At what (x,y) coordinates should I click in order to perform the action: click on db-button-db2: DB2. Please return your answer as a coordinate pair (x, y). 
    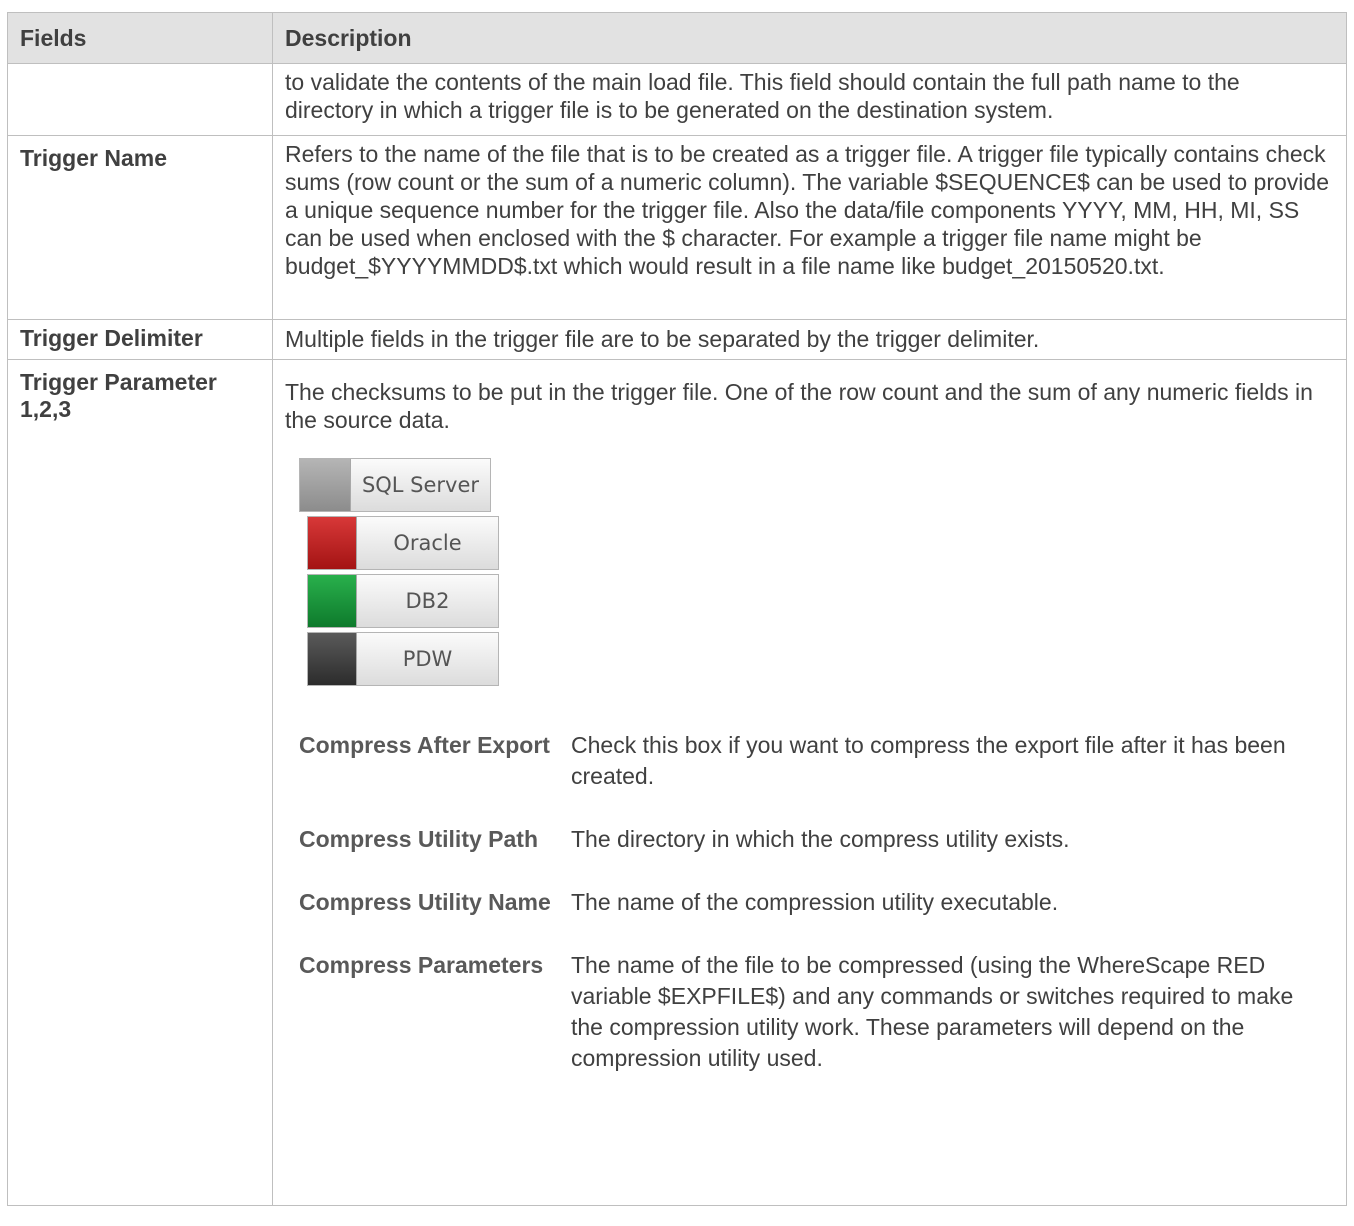
    Looking at the image, I should click on (403, 601).